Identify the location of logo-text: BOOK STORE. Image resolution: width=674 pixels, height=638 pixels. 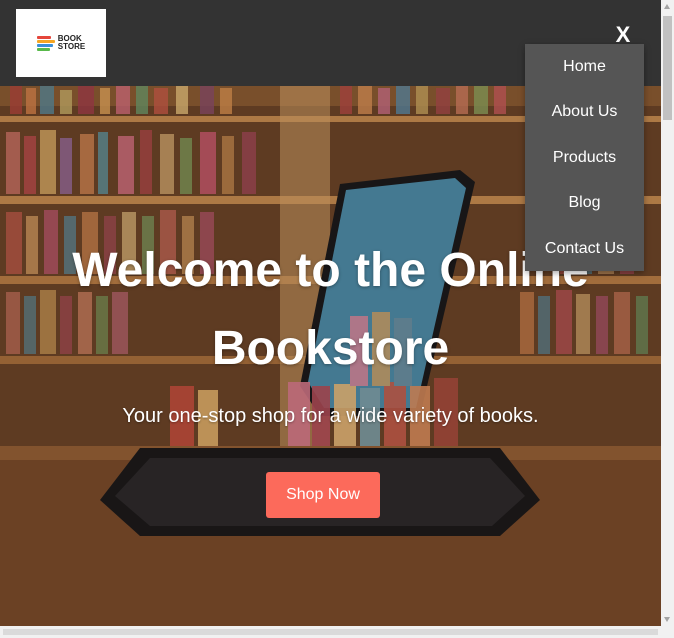
(71, 43).